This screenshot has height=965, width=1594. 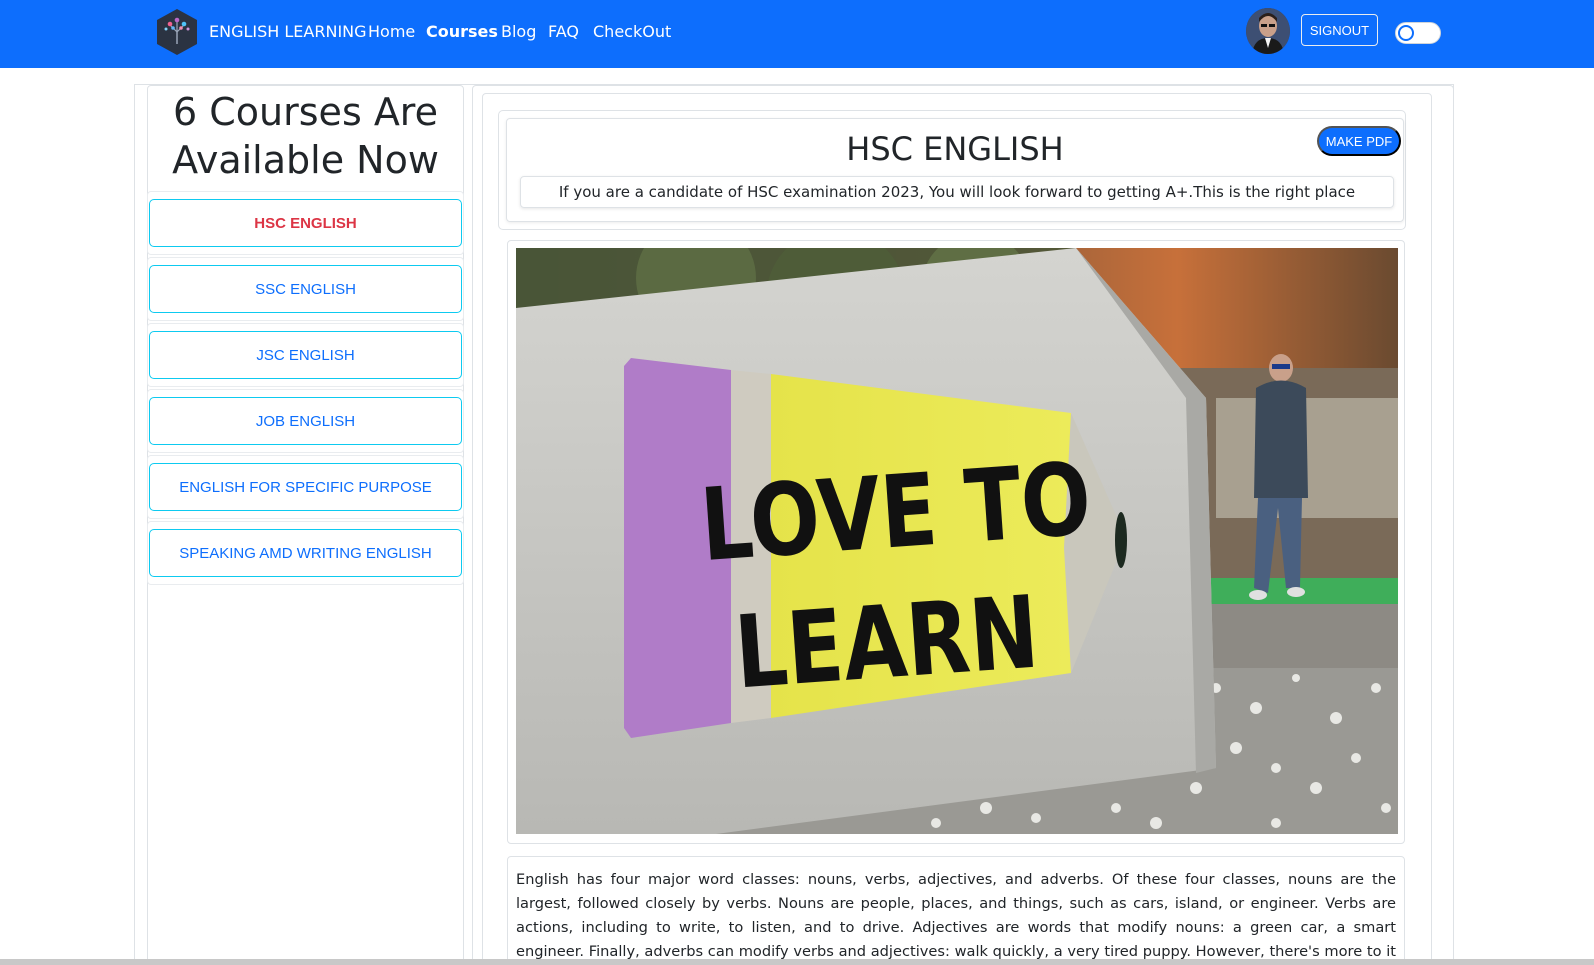 I want to click on course-title: HSC ENGLISH, so click(x=955, y=149).